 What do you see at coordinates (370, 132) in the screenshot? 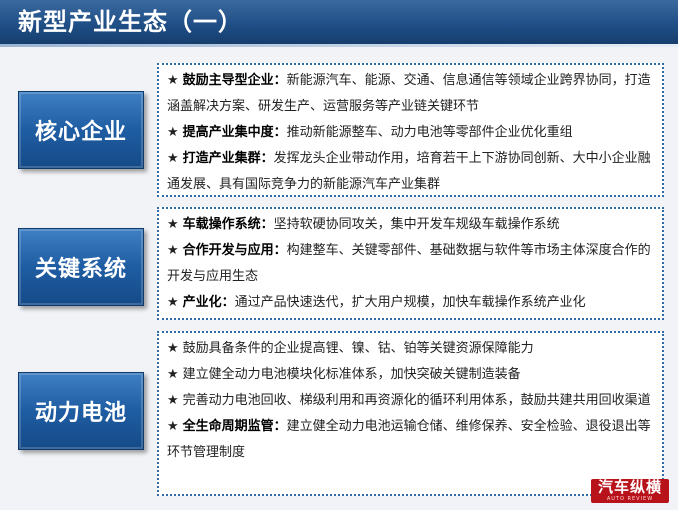
I see `list-item: ★ 提高产业集中度：推动新能源整车、动力电池等零部件企业优化重组` at bounding box center [370, 132].